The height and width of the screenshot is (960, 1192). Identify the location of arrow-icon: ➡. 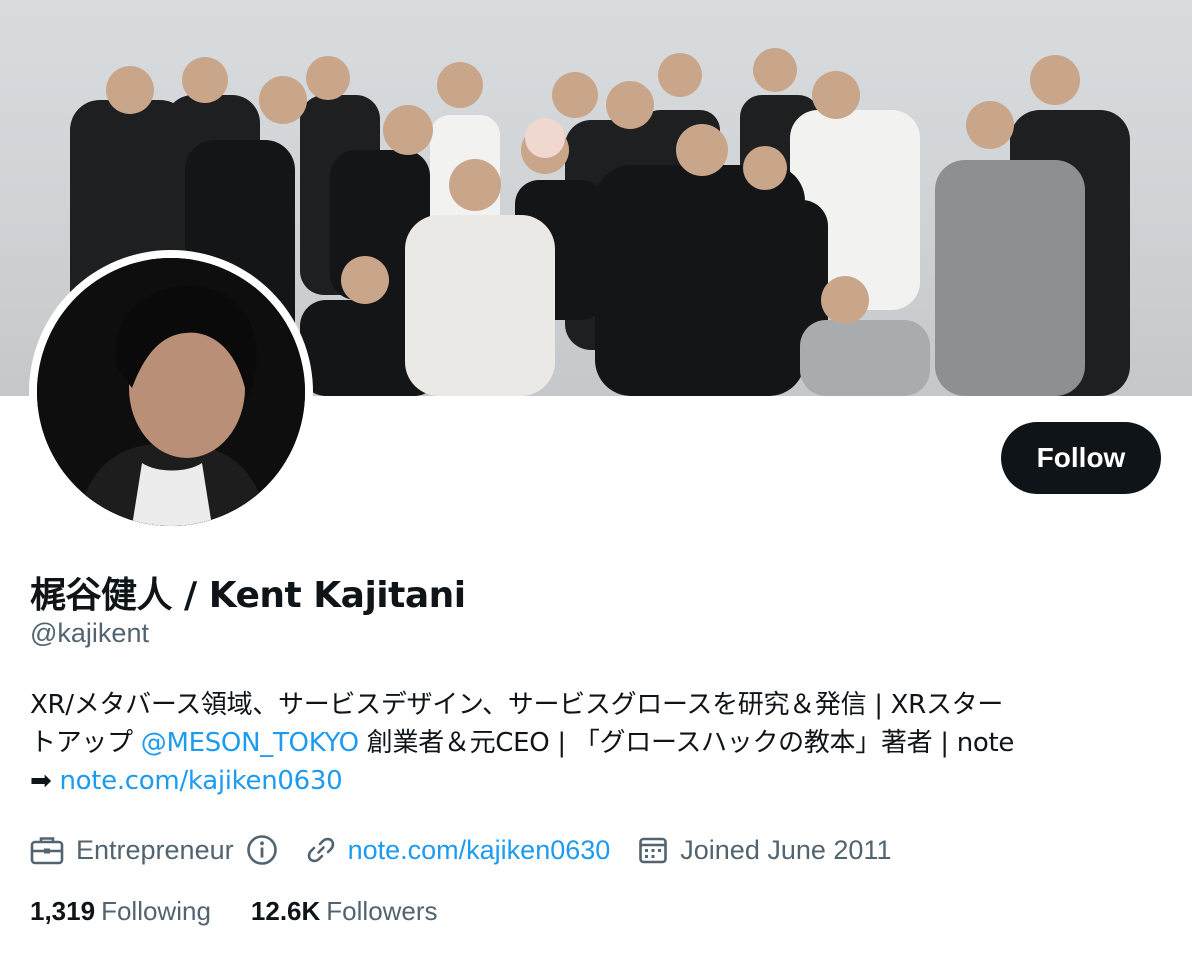
(41, 781).